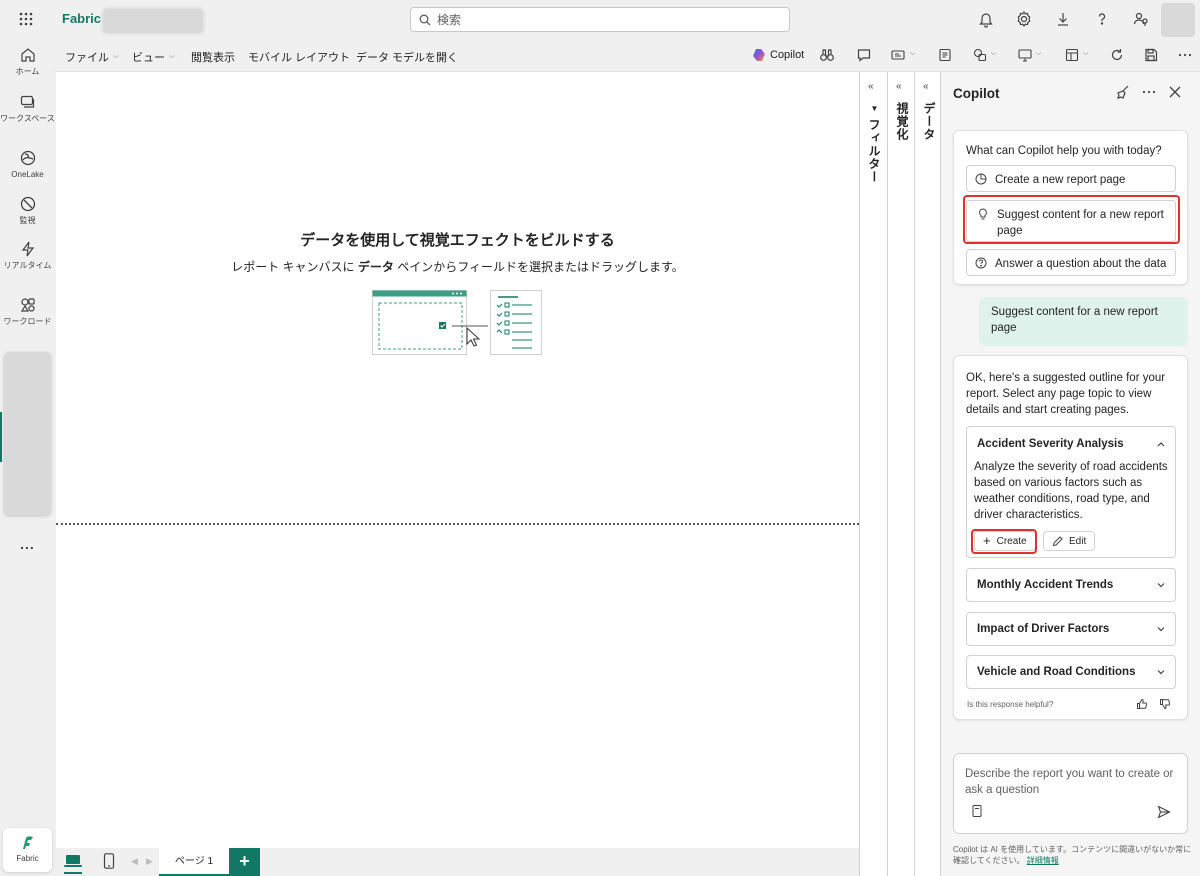 This screenshot has width=1200, height=876. I want to click on question-circle-icon, so click(981, 263).